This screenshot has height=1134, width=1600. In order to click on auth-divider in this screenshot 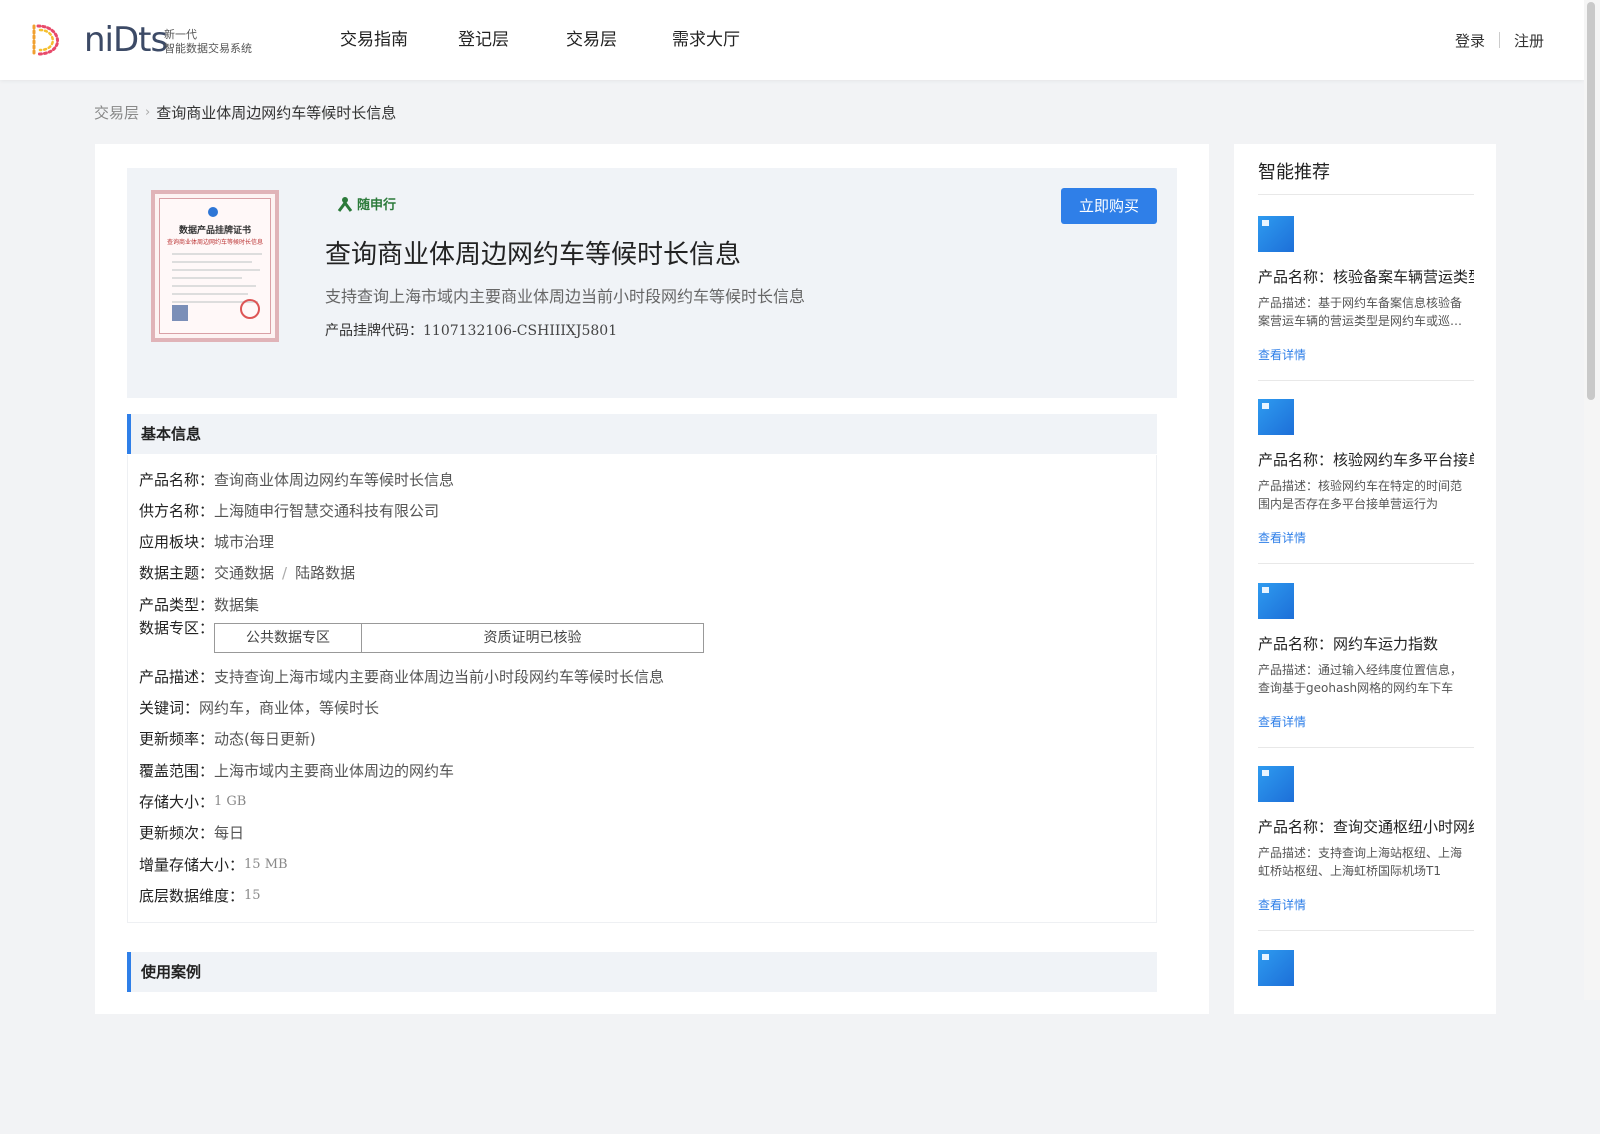, I will do `click(1499, 40)`.